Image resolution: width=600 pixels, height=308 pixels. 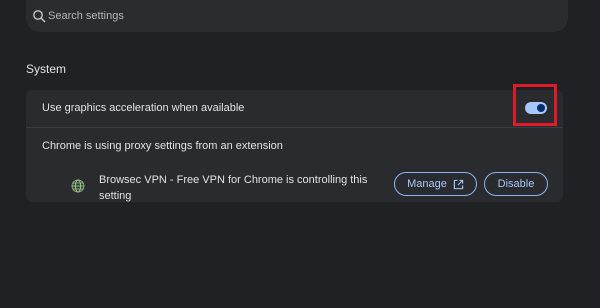 What do you see at coordinates (39, 16) in the screenshot?
I see `search-icon` at bounding box center [39, 16].